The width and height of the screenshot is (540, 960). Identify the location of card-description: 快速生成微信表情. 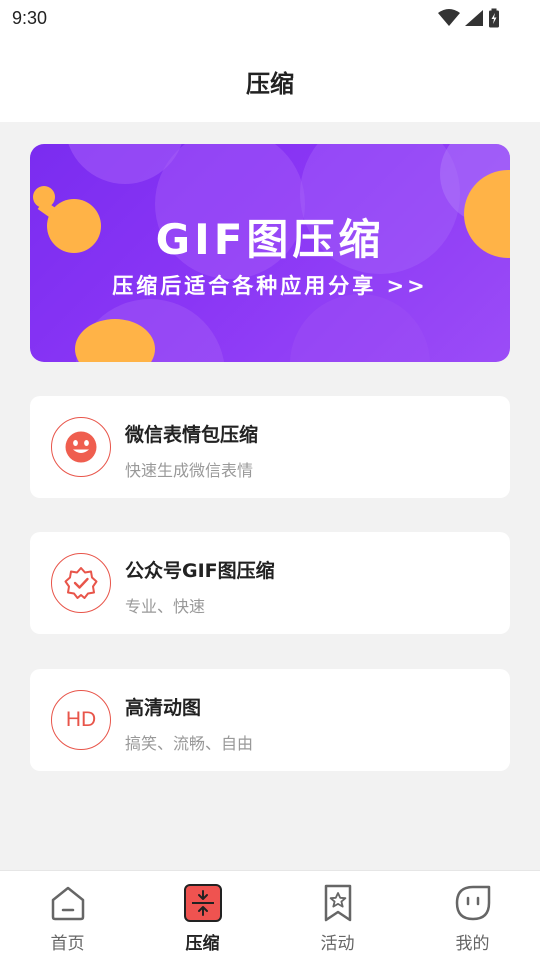
(189, 470).